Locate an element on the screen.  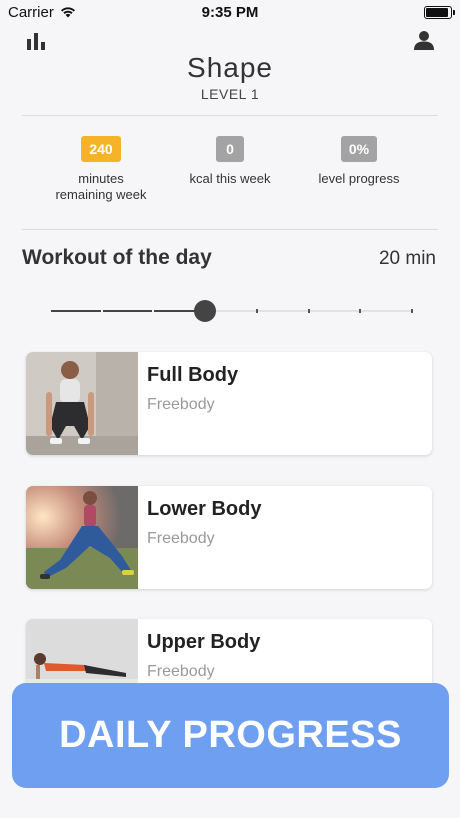
stat-label-line: minutes is located at coordinates (101, 178).